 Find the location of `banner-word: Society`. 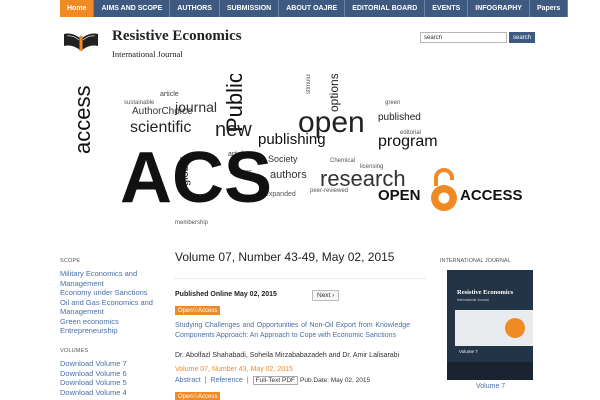

banner-word: Society is located at coordinates (283, 159).